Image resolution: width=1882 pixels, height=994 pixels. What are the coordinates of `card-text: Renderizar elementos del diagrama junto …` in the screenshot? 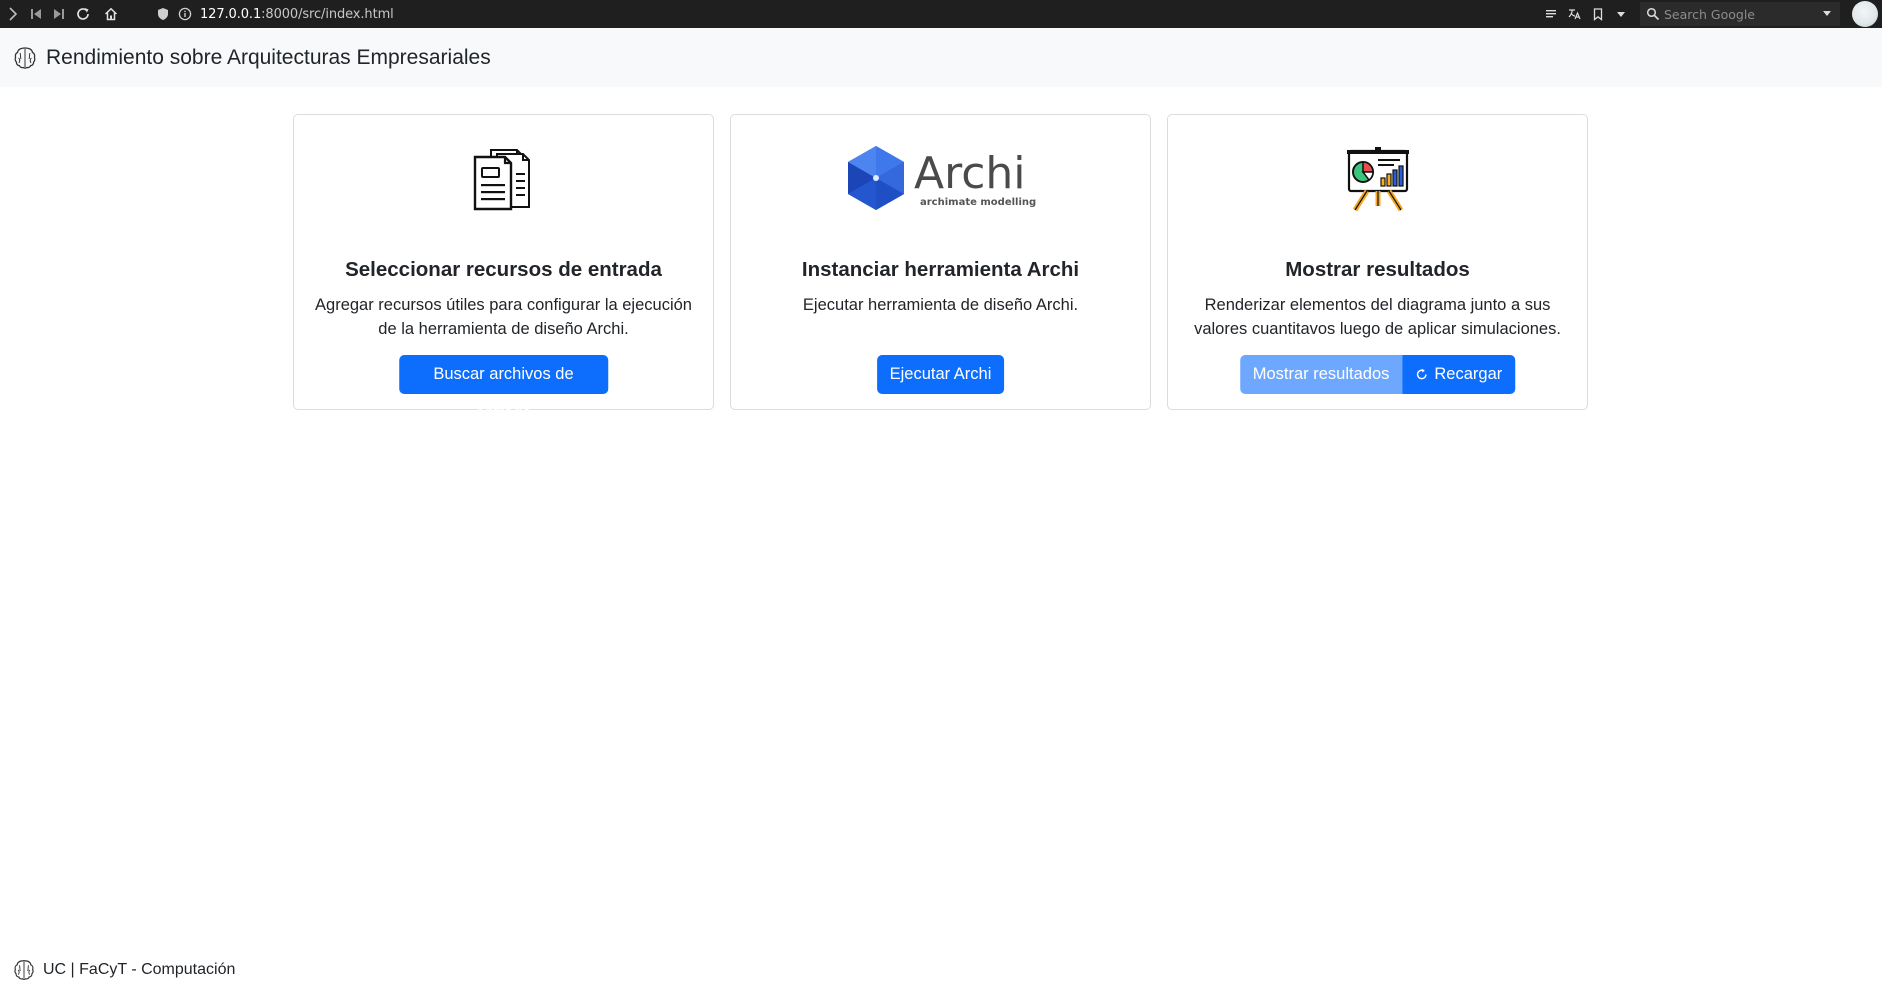 It's located at (1377, 317).